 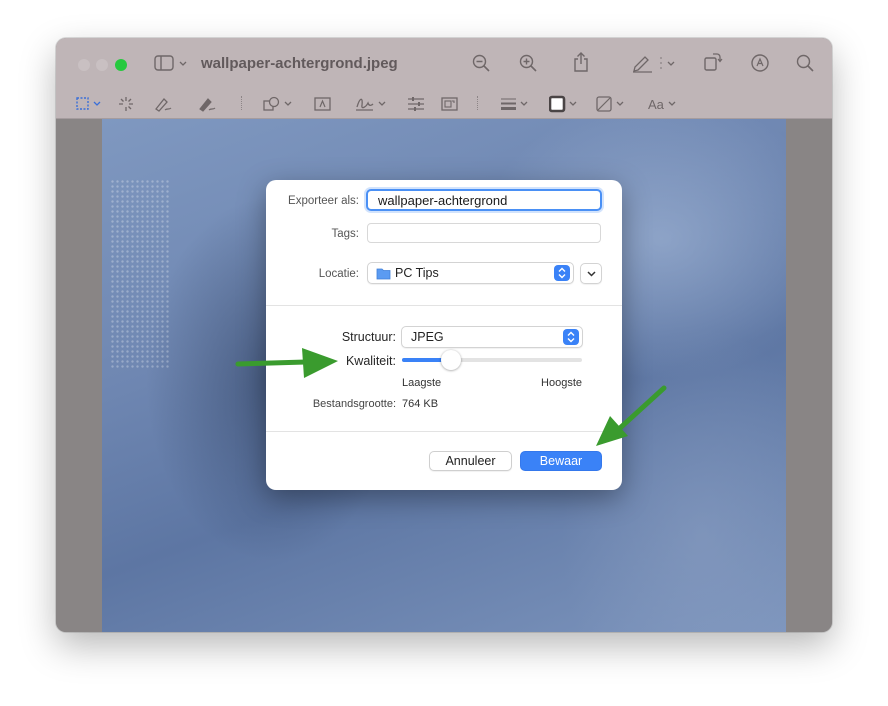 What do you see at coordinates (612, 104) in the screenshot?
I see `fill-color-icon` at bounding box center [612, 104].